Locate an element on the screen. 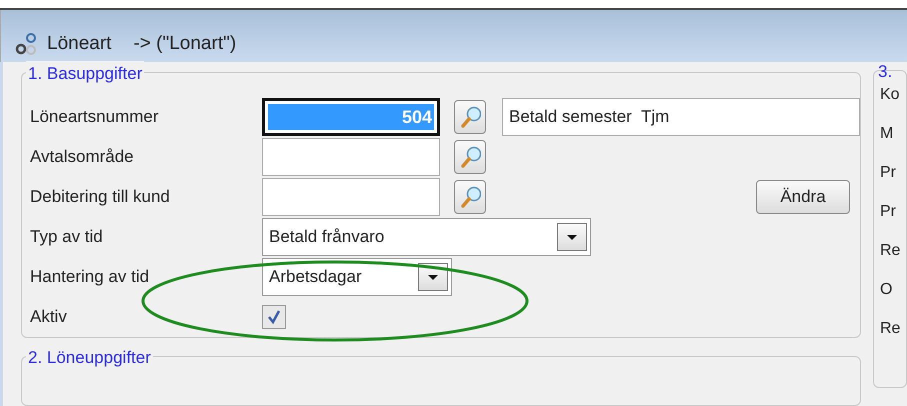 The height and width of the screenshot is (406, 907). window-title: Löneart is located at coordinates (79, 44).